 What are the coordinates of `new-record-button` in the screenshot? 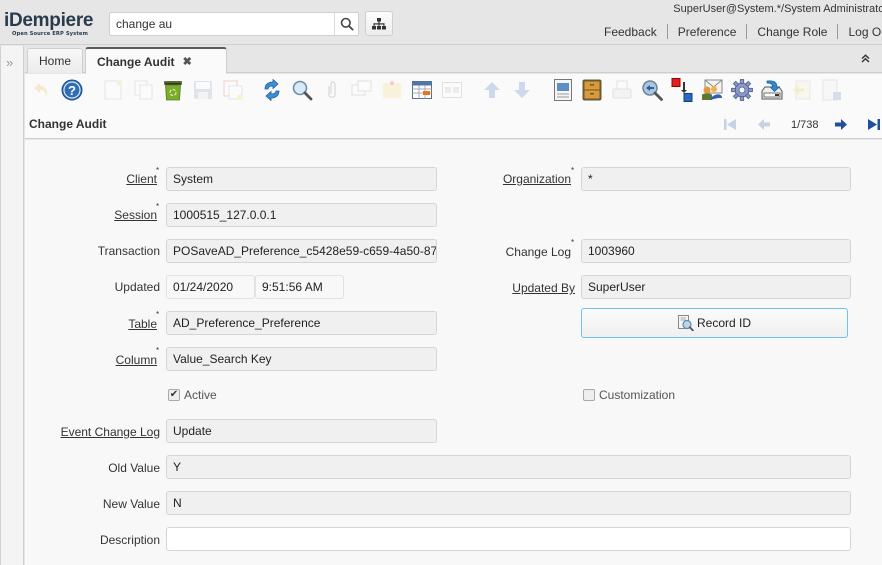 It's located at (113, 90).